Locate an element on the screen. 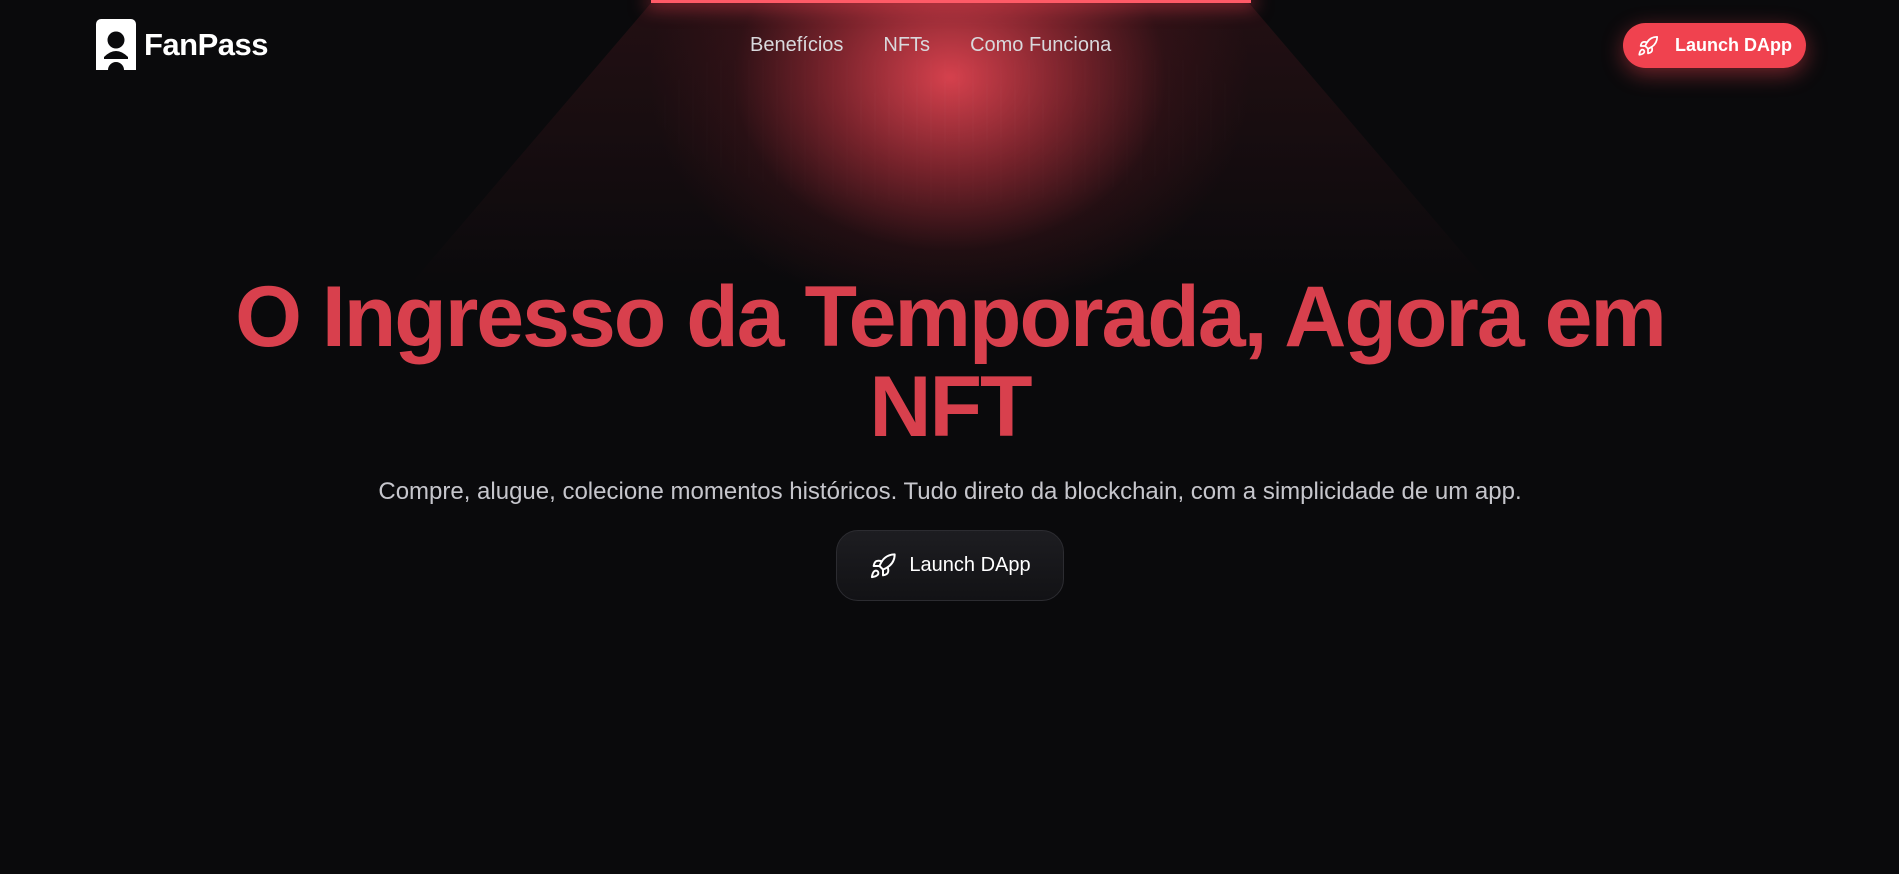 Image resolution: width=1899 pixels, height=874 pixels. hero-launch-dapp-button: Launch DApp is located at coordinates (950, 565).